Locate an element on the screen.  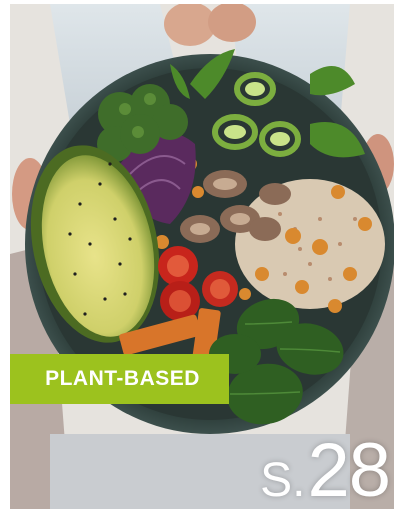
page-number: 28 is located at coordinates (349, 468).